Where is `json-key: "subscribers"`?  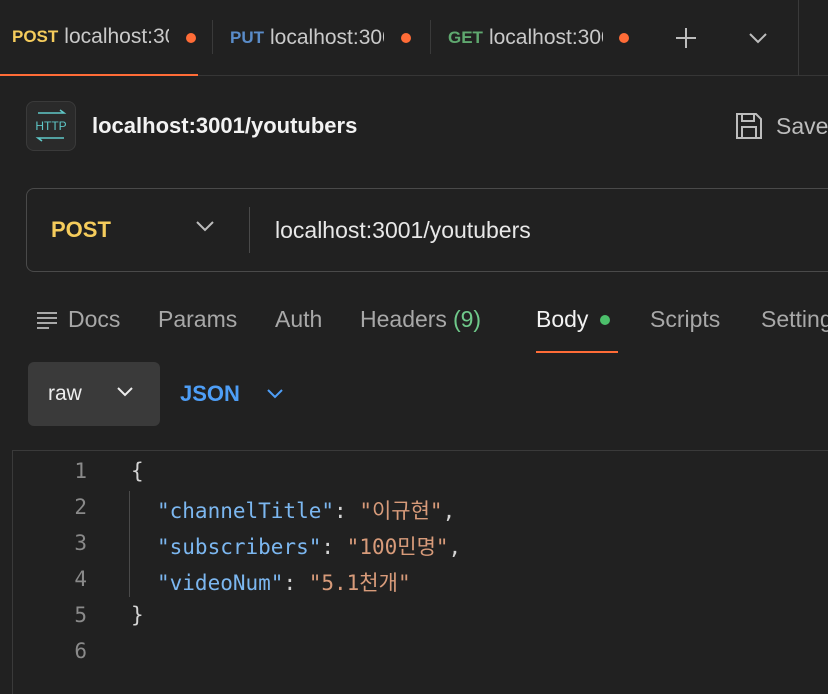
json-key: "subscribers" is located at coordinates (239, 547).